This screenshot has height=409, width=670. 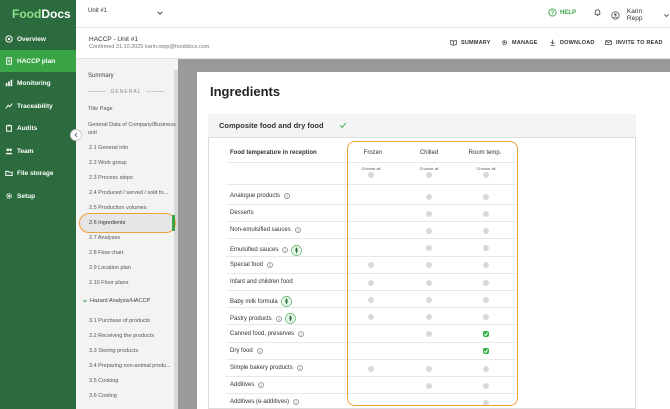 What do you see at coordinates (265, 230) in the screenshot?
I see `ingredient-row-label: Non-emulsified sauces` at bounding box center [265, 230].